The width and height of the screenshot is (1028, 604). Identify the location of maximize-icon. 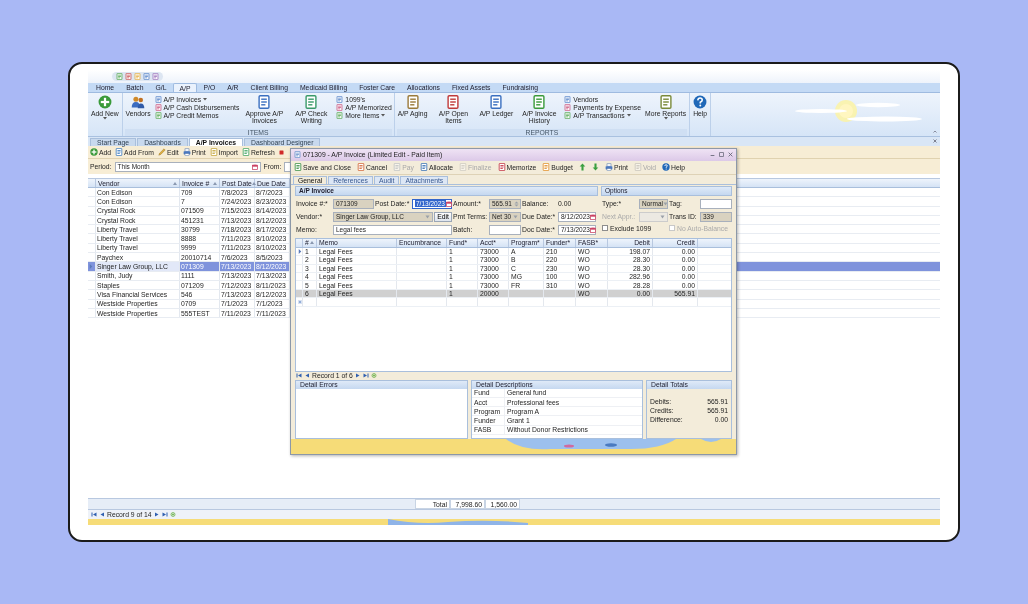
(721, 155).